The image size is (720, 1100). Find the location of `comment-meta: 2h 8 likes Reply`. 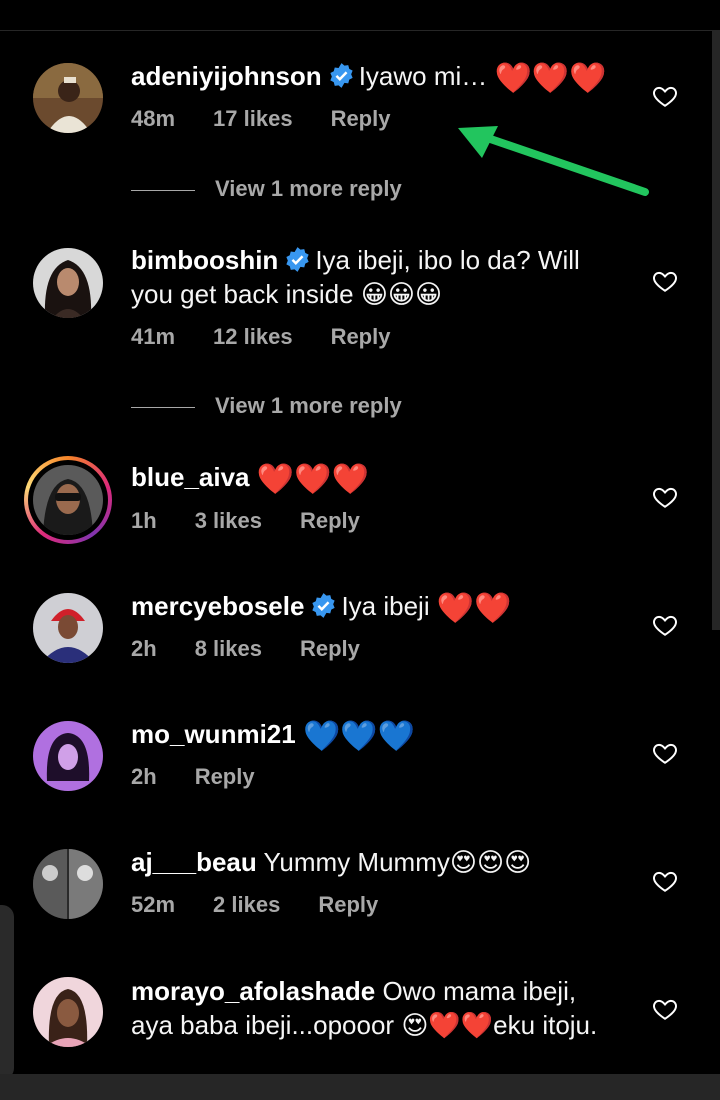

comment-meta: 2h 8 likes Reply is located at coordinates (264, 649).